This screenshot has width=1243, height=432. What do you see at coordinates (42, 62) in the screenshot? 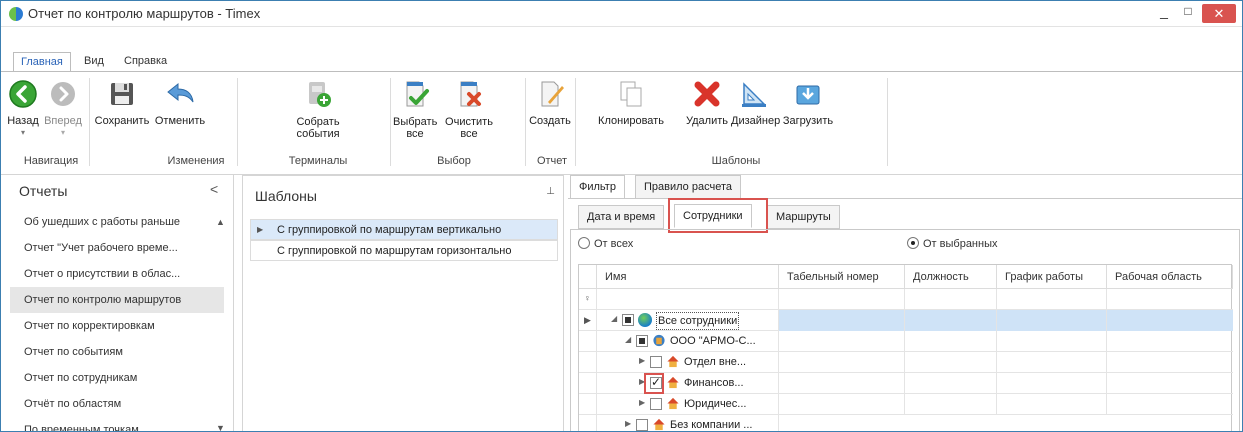
I see `tab-home: Главная` at bounding box center [42, 62].